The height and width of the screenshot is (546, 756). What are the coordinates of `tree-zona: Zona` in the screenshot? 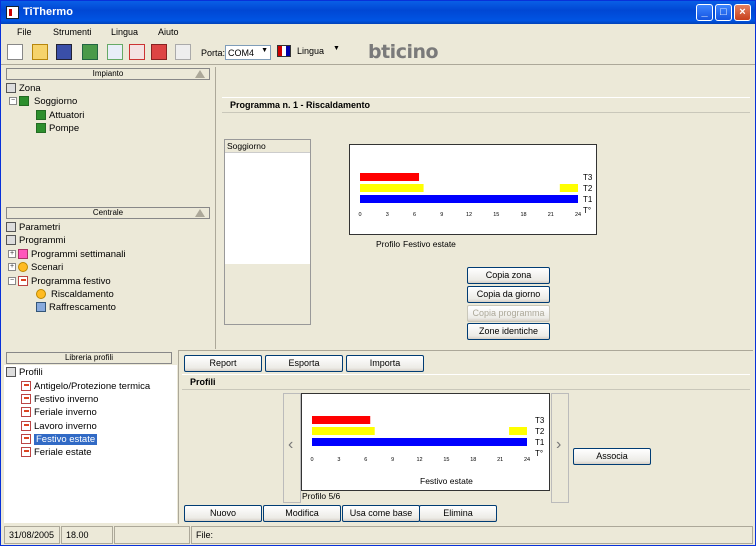 It's located at (23, 88).